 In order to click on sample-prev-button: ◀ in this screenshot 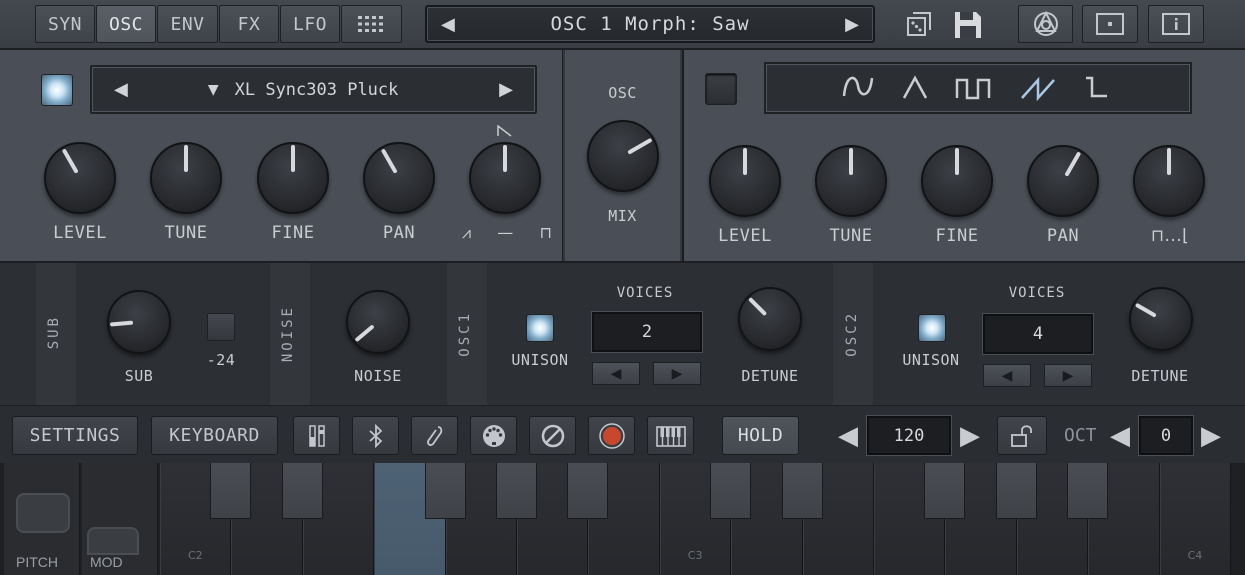, I will do `click(121, 89)`.